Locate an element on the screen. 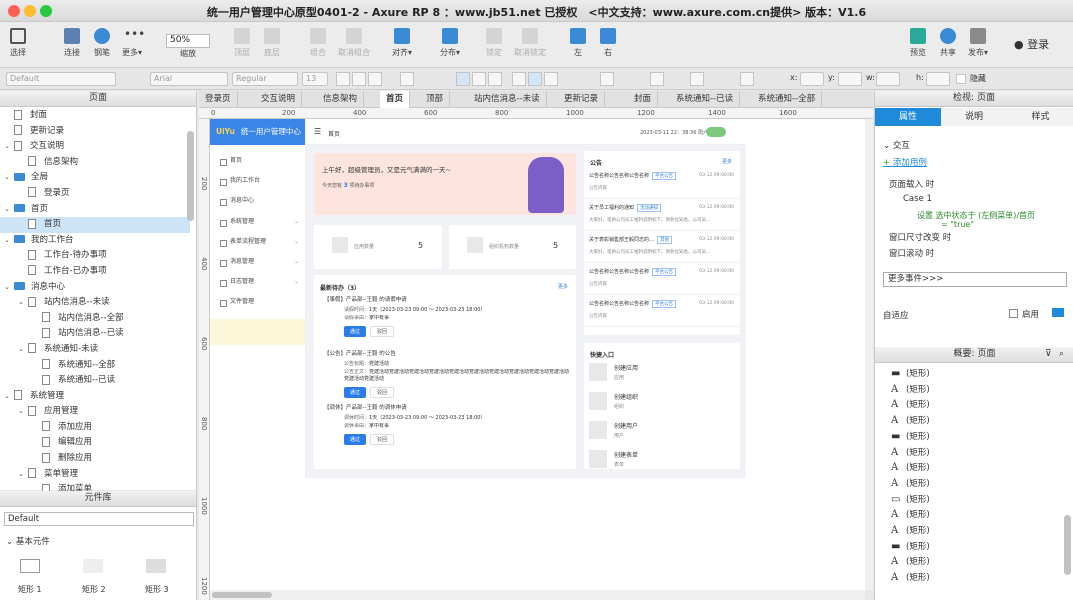 Image resolution: width=1073 pixels, height=600 pixels. unlock-button: 取消锁定 is located at coordinates (530, 43).